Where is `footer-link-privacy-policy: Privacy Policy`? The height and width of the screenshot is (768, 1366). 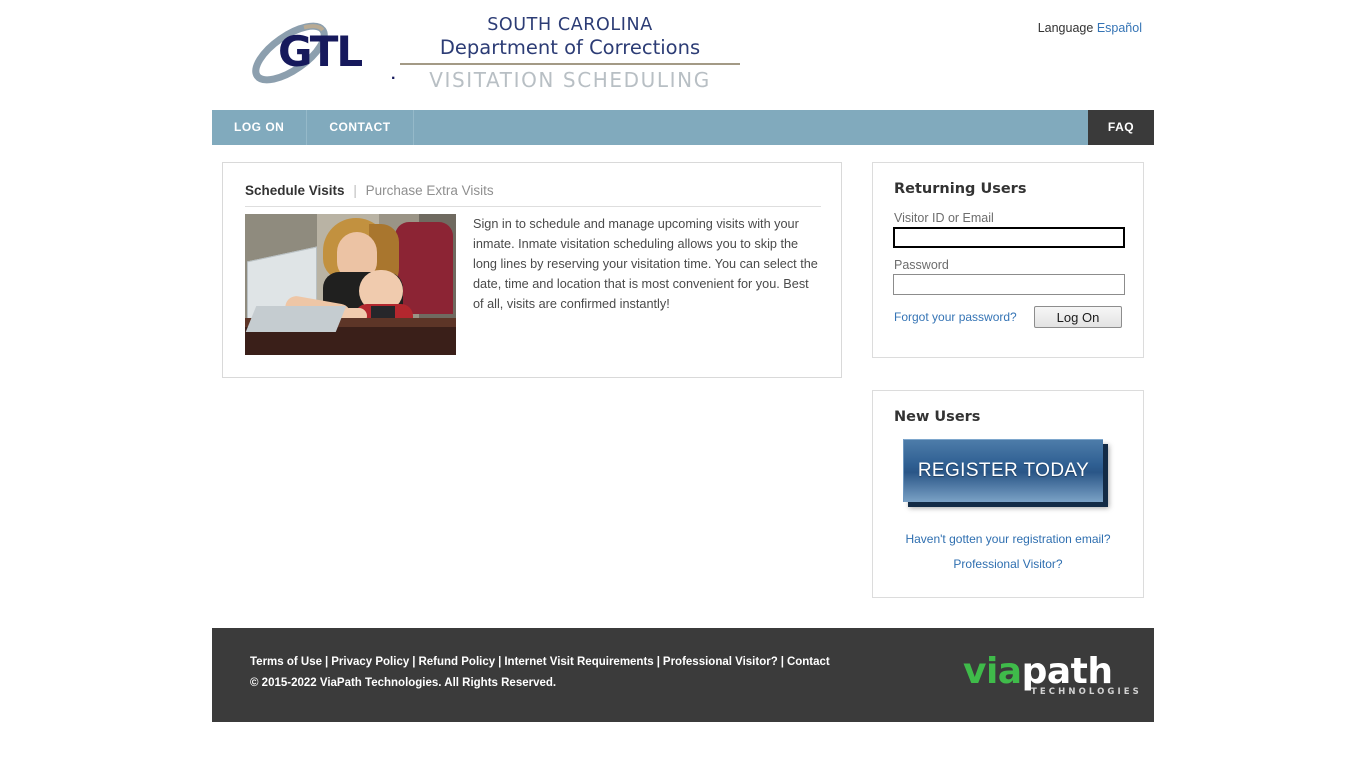
footer-link-privacy-policy: Privacy Policy is located at coordinates (370, 662).